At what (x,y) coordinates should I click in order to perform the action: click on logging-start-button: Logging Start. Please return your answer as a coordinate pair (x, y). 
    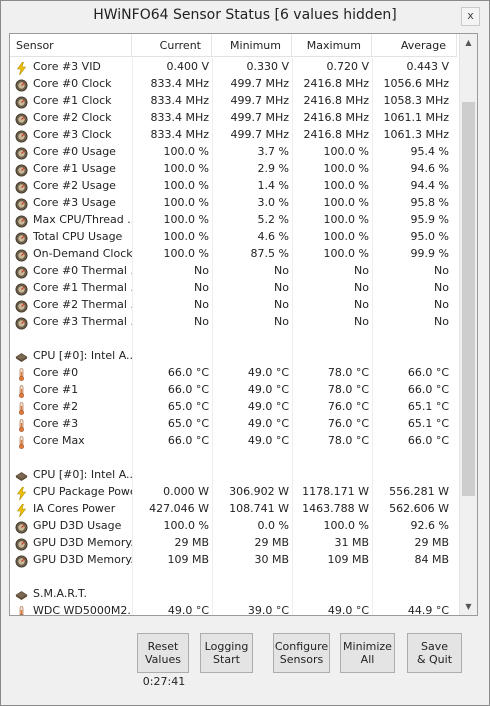
    Looking at the image, I should click on (226, 653).